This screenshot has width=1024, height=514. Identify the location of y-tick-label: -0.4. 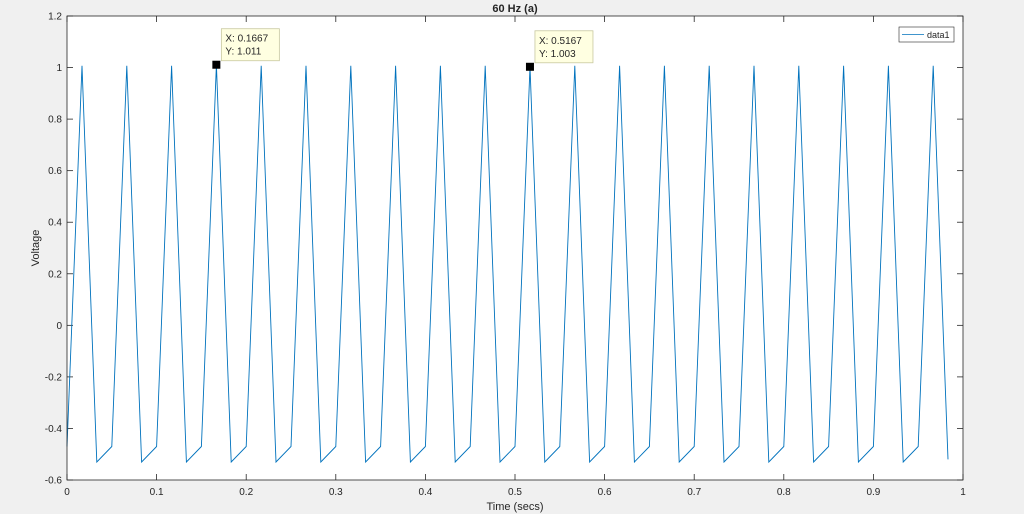
(54, 429).